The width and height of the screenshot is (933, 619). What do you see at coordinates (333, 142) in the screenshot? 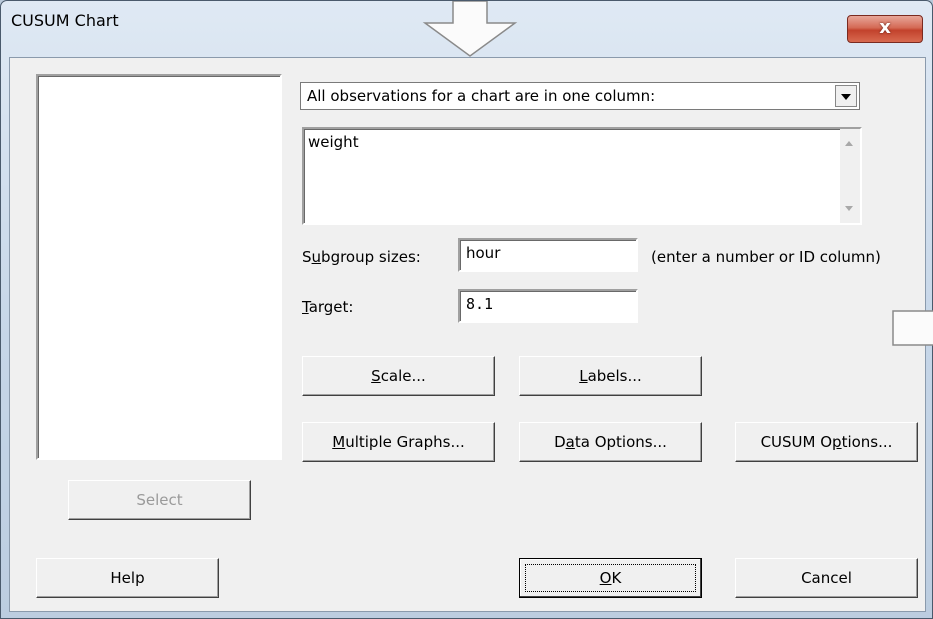
I see `columns-textbox-value: weight` at bounding box center [333, 142].